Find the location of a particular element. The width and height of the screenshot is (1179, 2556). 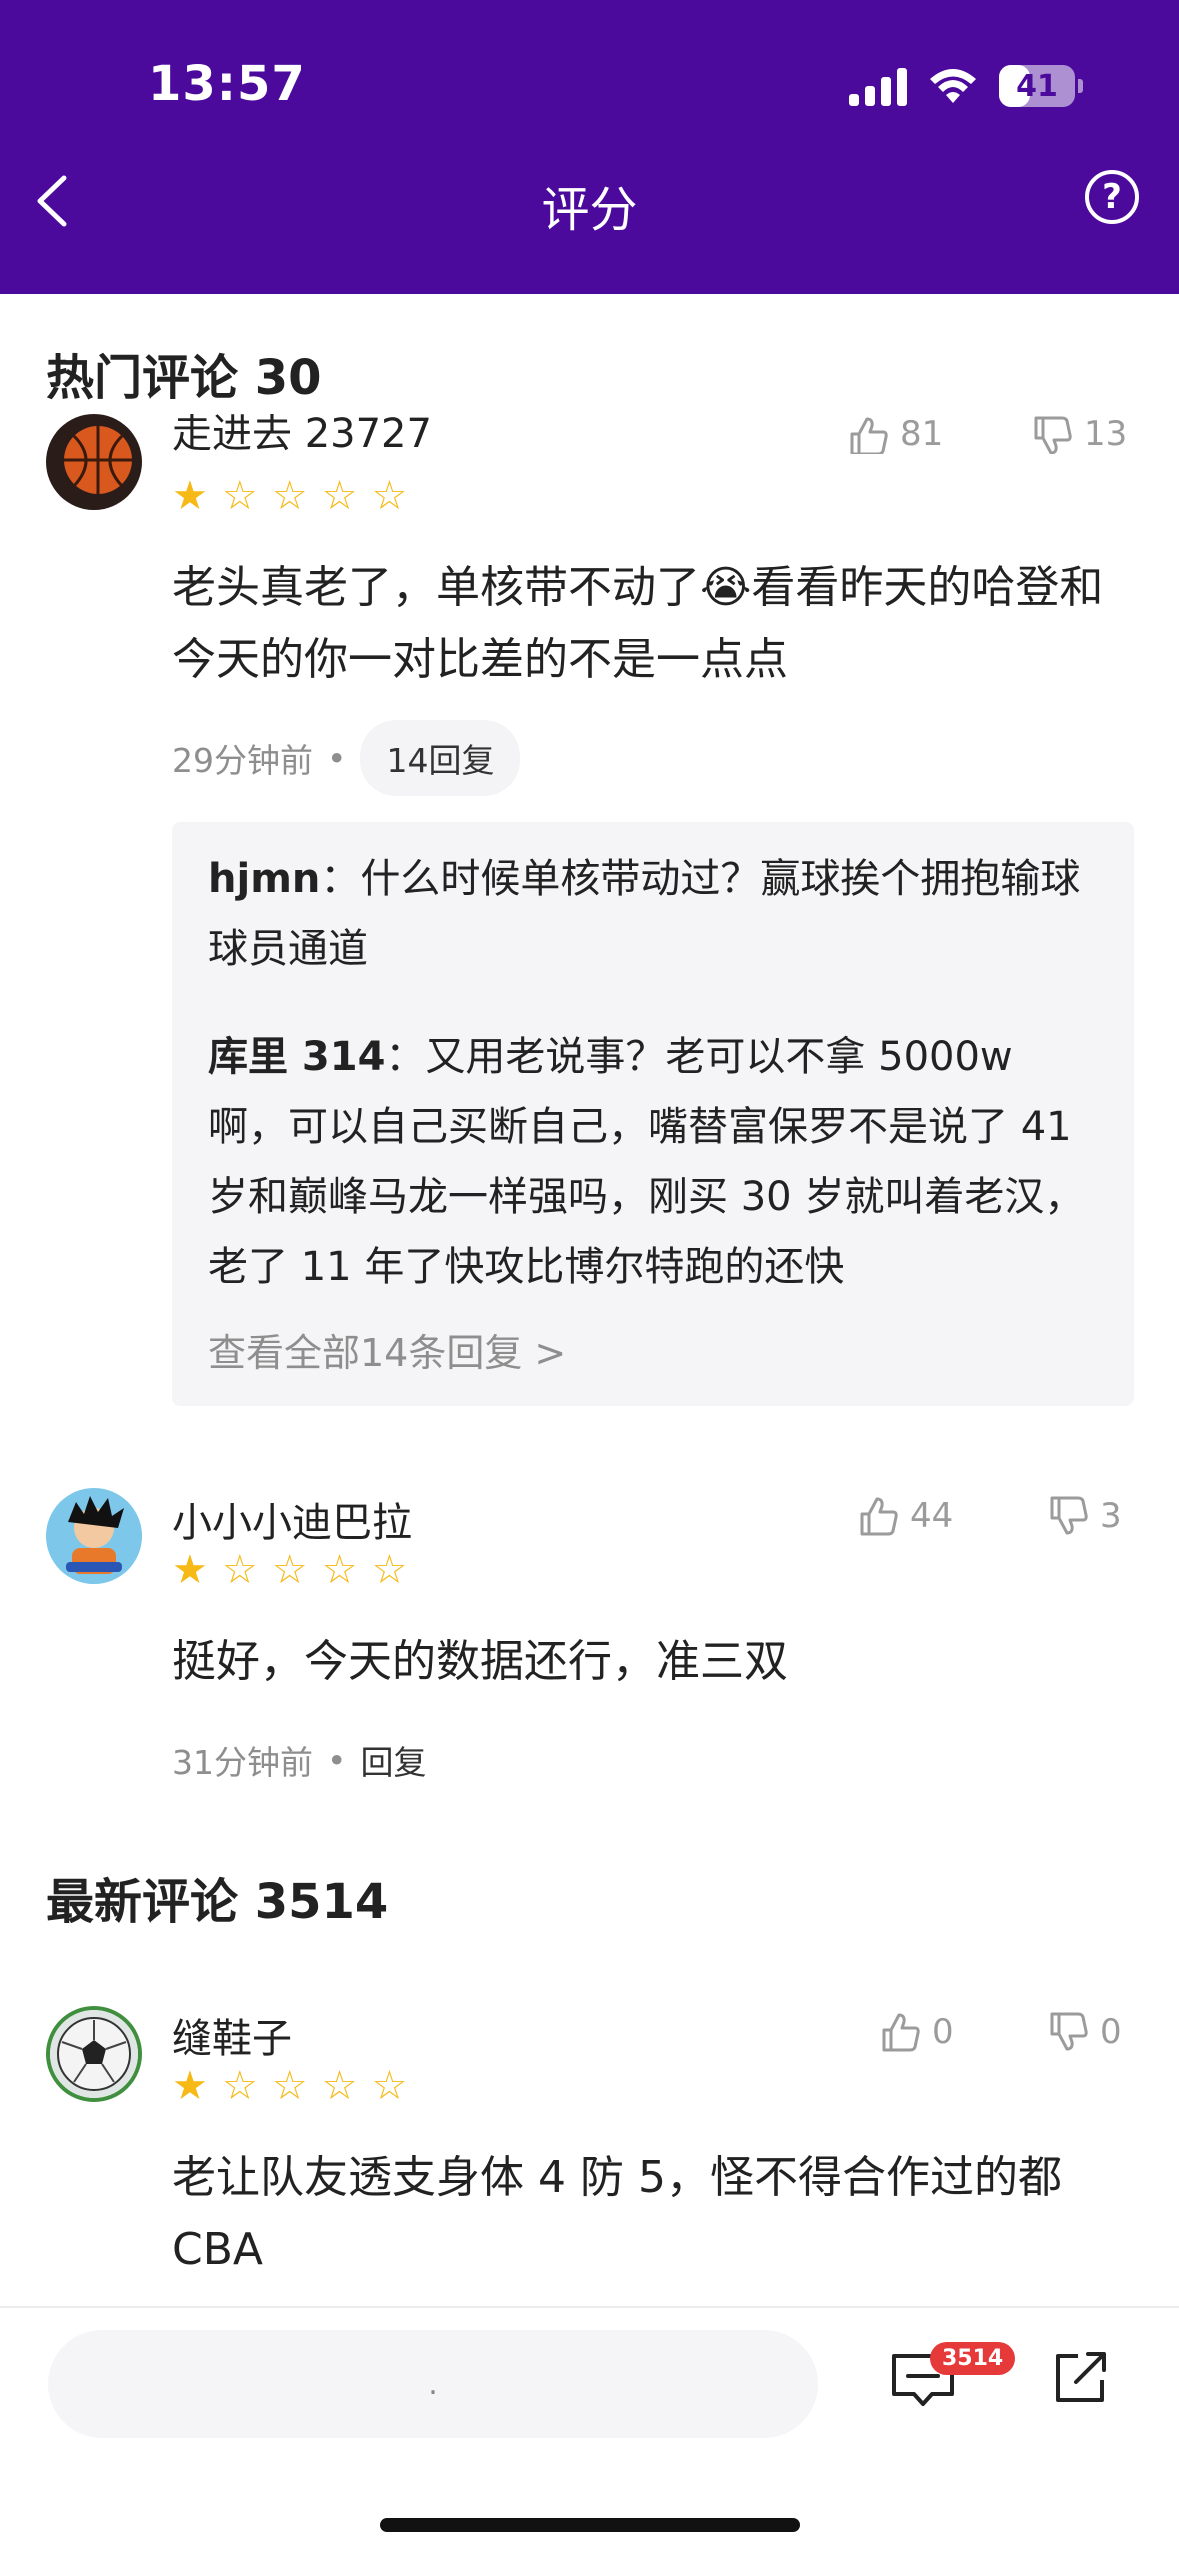

home-indicator is located at coordinates (590, 2525).